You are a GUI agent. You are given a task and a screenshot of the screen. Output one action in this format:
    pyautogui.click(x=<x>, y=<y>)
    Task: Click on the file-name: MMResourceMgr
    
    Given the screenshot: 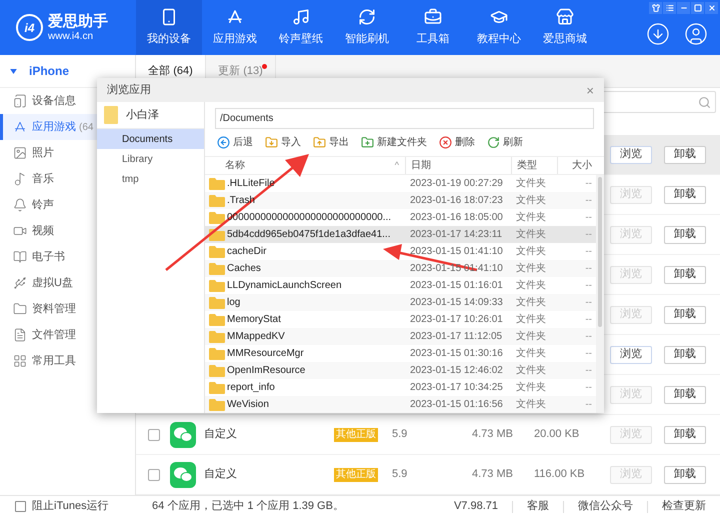 What is the action you would take?
    pyautogui.click(x=265, y=354)
    